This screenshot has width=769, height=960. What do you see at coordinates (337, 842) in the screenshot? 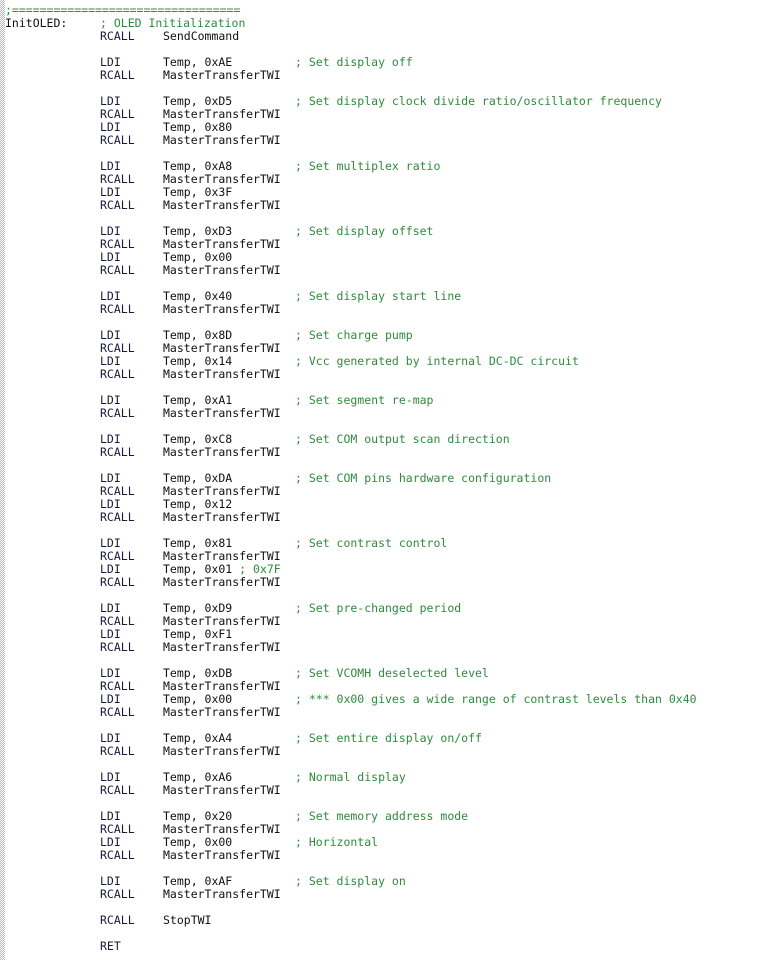
I see `comment-text: ; Horizontal` at bounding box center [337, 842].